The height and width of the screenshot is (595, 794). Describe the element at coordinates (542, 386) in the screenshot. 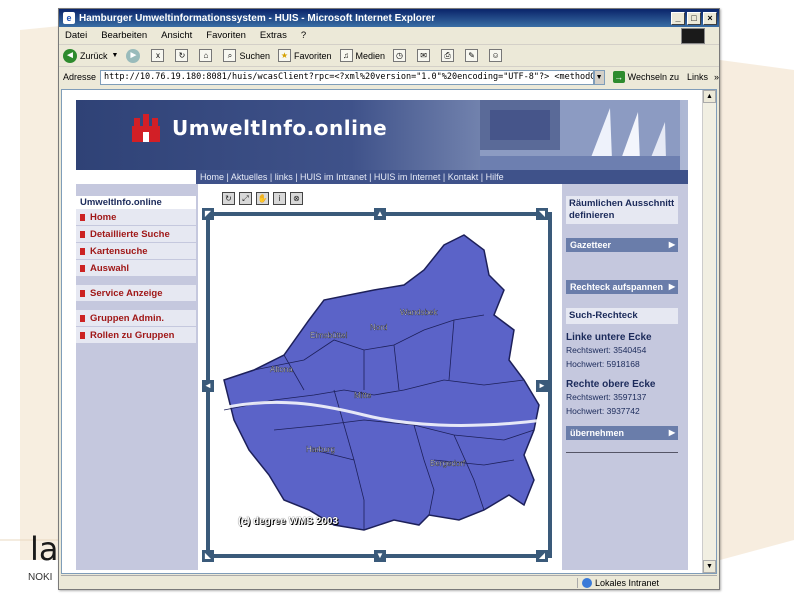

I see `pan-east-icon: ►` at that location.